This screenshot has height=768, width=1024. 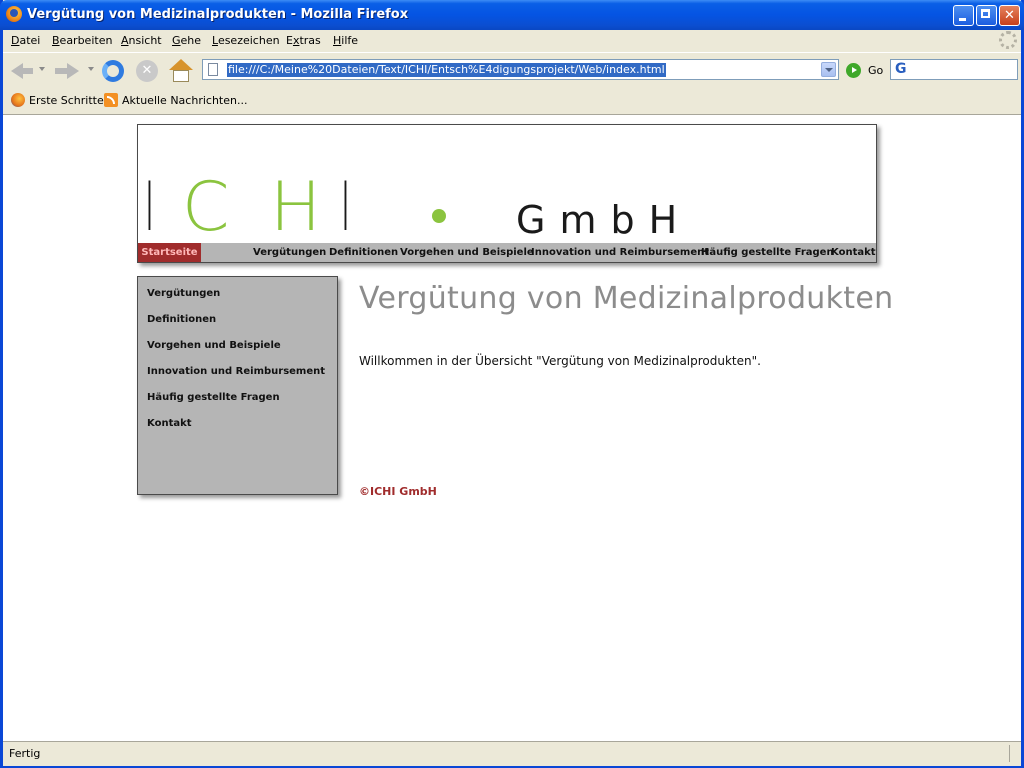 What do you see at coordinates (213, 397) in the screenshot?
I see `sidebar-item-faq: Häufig gestellte Fragen` at bounding box center [213, 397].